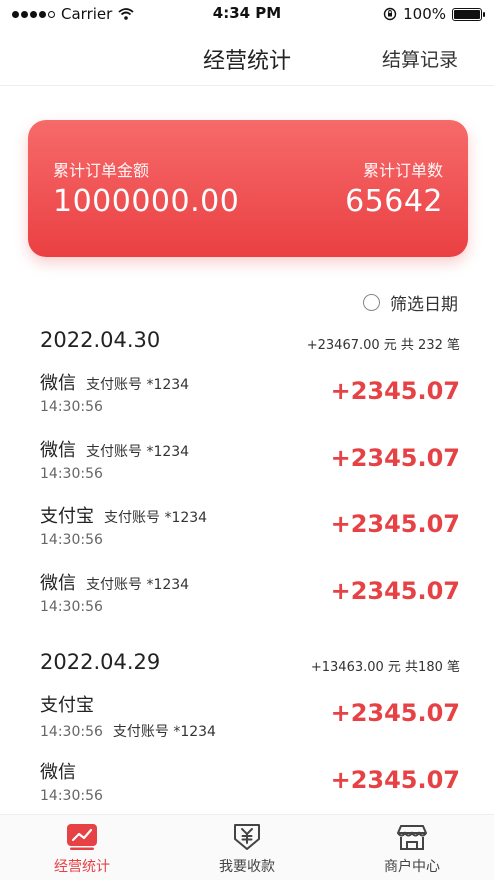 The image size is (494, 880). I want to click on battery-group: 100%, so click(434, 14).